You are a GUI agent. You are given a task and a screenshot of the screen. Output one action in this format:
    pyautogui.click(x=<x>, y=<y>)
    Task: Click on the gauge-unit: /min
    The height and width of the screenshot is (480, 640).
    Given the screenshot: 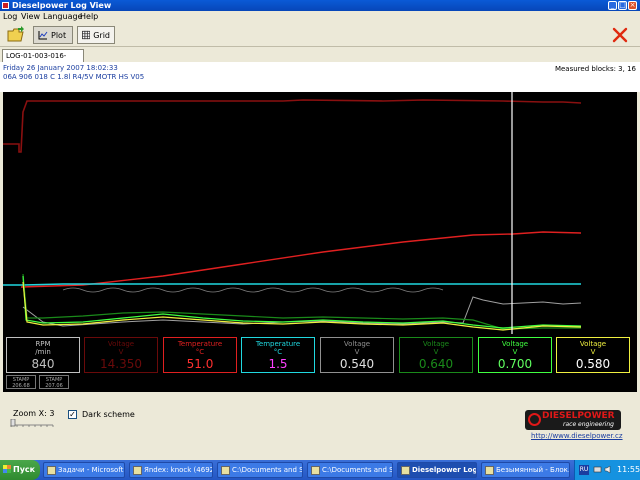 What is the action you would take?
    pyautogui.click(x=43, y=352)
    